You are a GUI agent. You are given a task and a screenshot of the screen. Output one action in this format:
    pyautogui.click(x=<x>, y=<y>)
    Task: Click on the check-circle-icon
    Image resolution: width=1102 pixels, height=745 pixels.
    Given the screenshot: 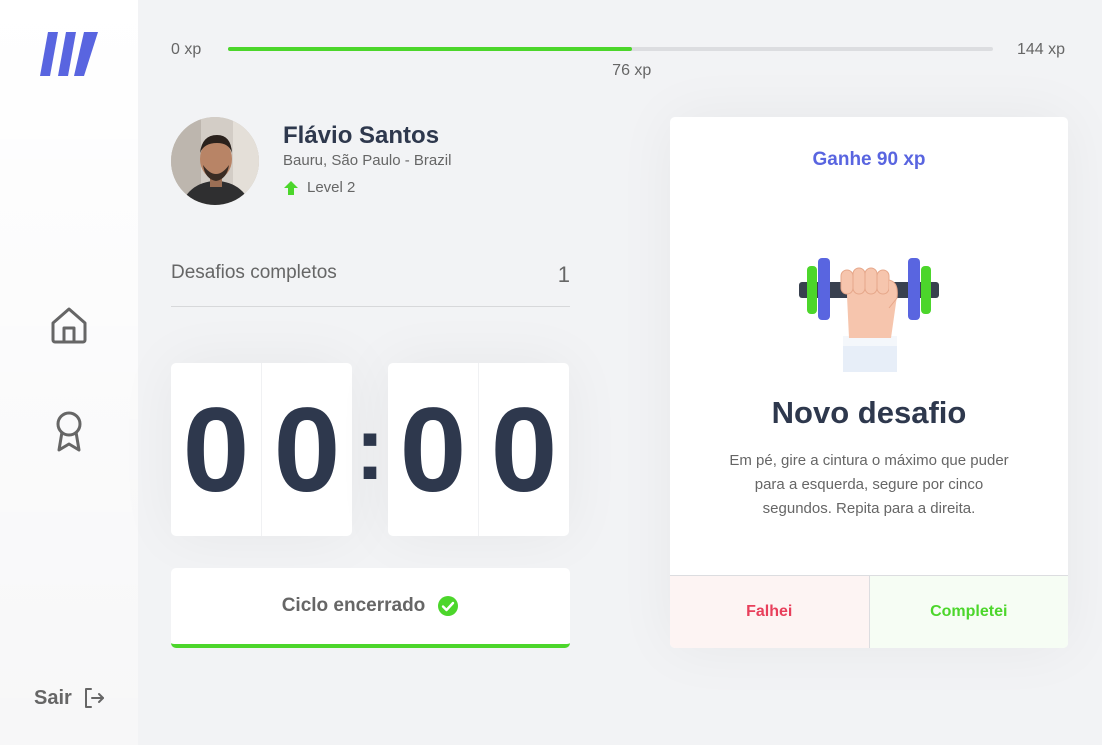 What is the action you would take?
    pyautogui.click(x=448, y=606)
    